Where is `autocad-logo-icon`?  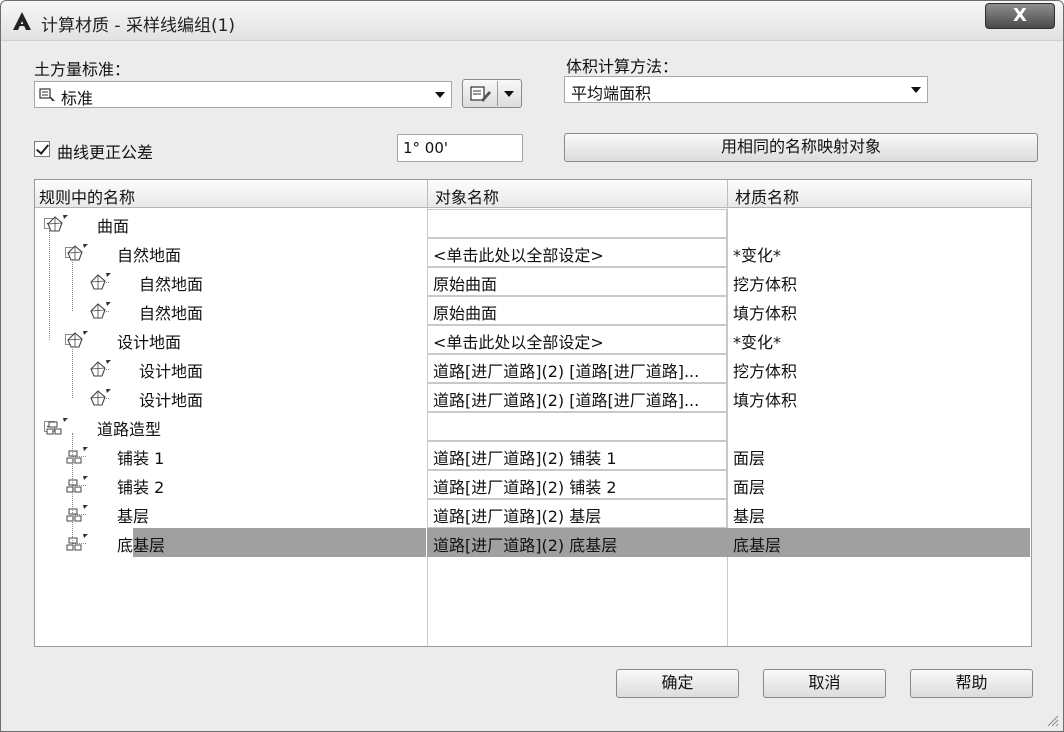
autocad-logo-icon is located at coordinates (22, 21).